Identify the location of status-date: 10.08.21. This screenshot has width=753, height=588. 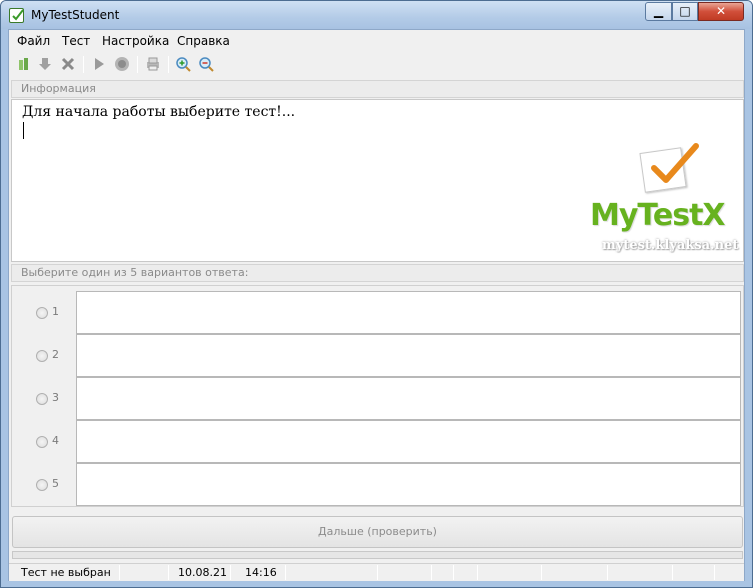
(202, 572).